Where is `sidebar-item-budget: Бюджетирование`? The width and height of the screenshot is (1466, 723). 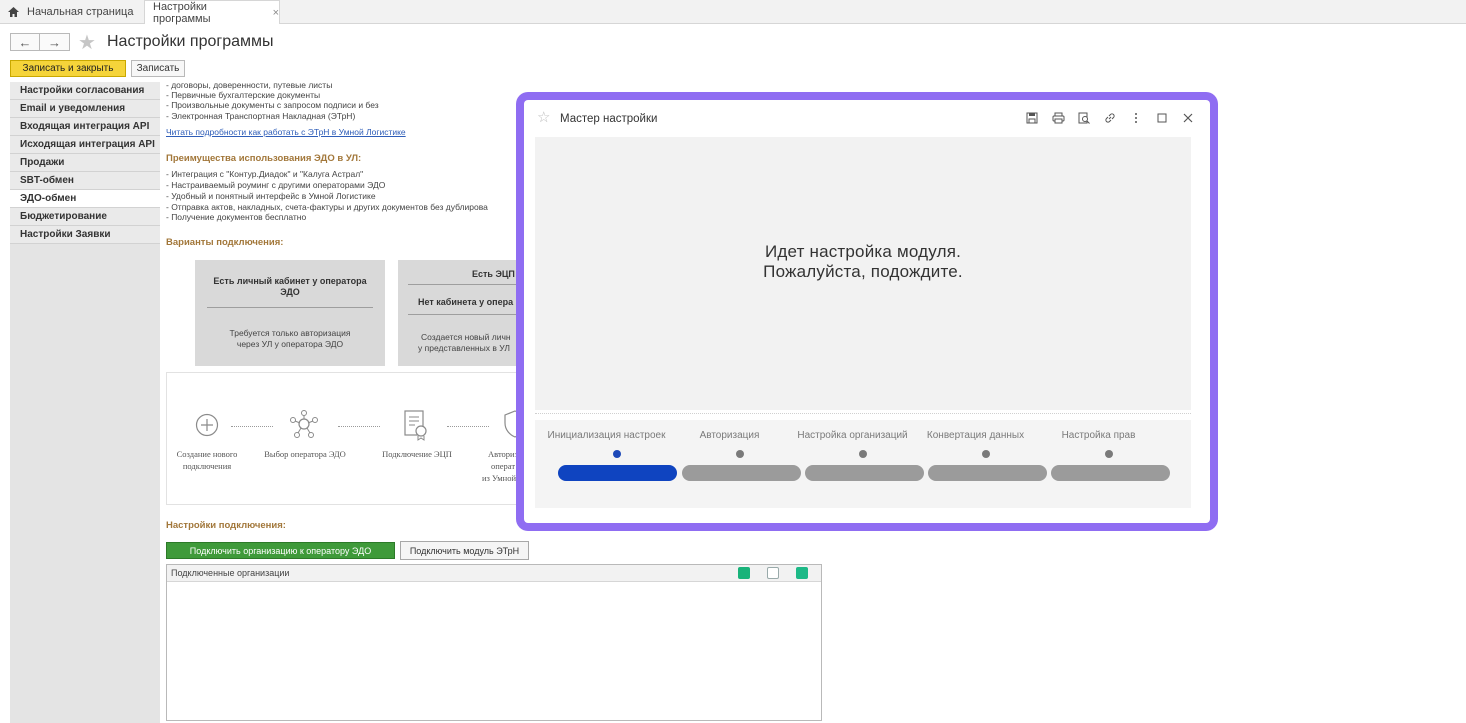 sidebar-item-budget: Бюджетирование is located at coordinates (85, 217).